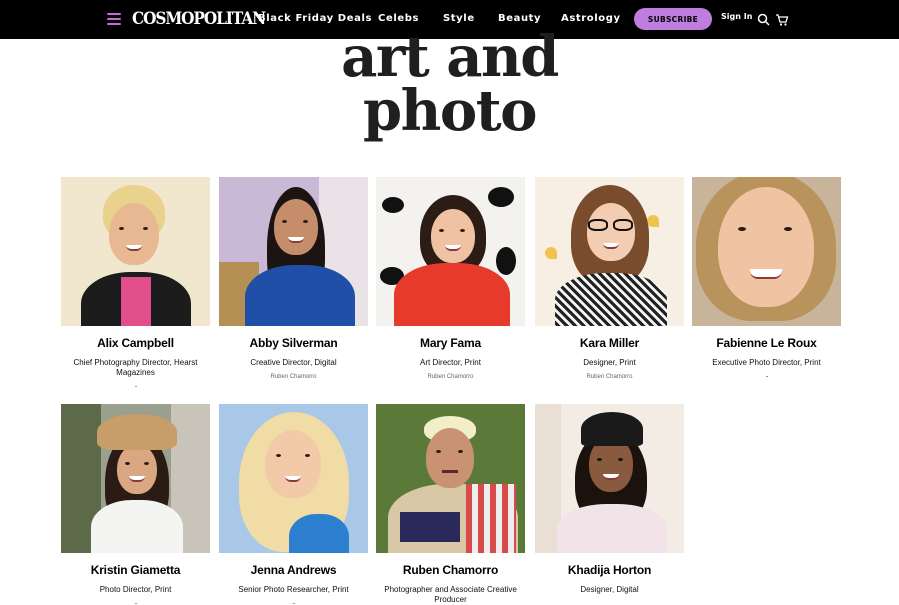 The width and height of the screenshot is (899, 605). What do you see at coordinates (293, 570) in the screenshot?
I see `person-name: Jenna Andrews` at bounding box center [293, 570].